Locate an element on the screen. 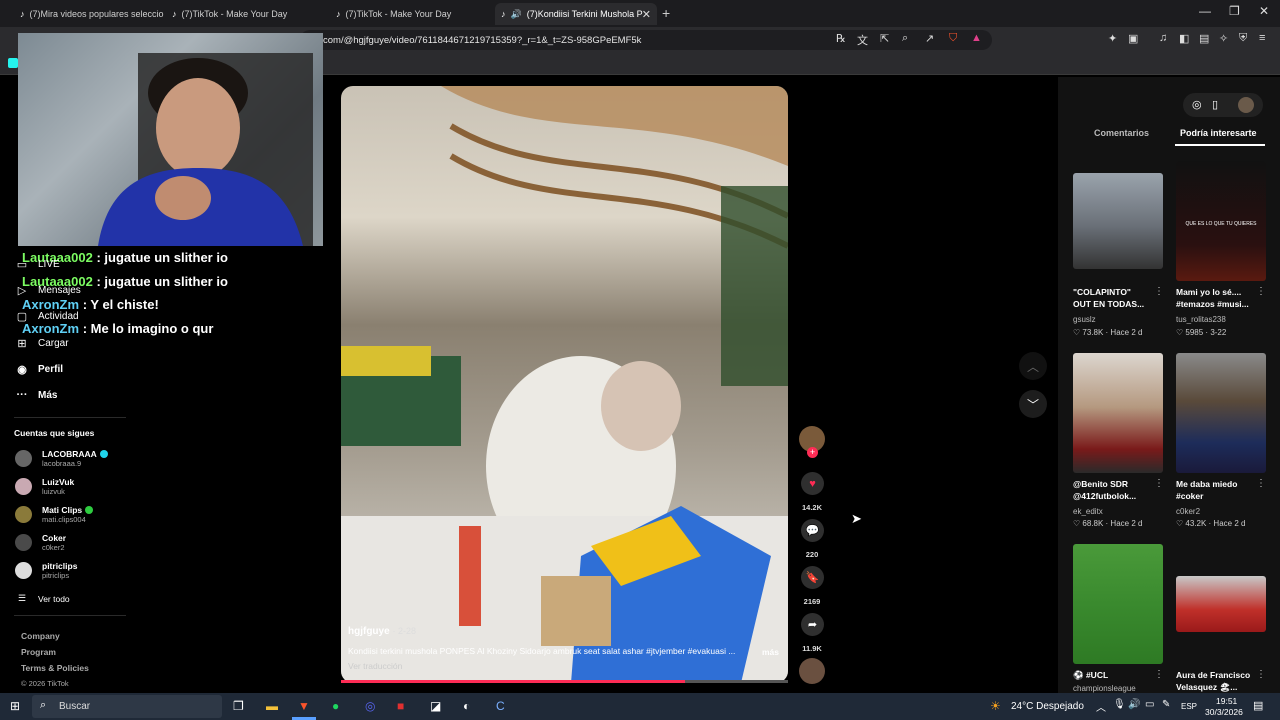 Image resolution: width=1280 pixels, height=720 pixels. share-button: ➦ is located at coordinates (812, 624).